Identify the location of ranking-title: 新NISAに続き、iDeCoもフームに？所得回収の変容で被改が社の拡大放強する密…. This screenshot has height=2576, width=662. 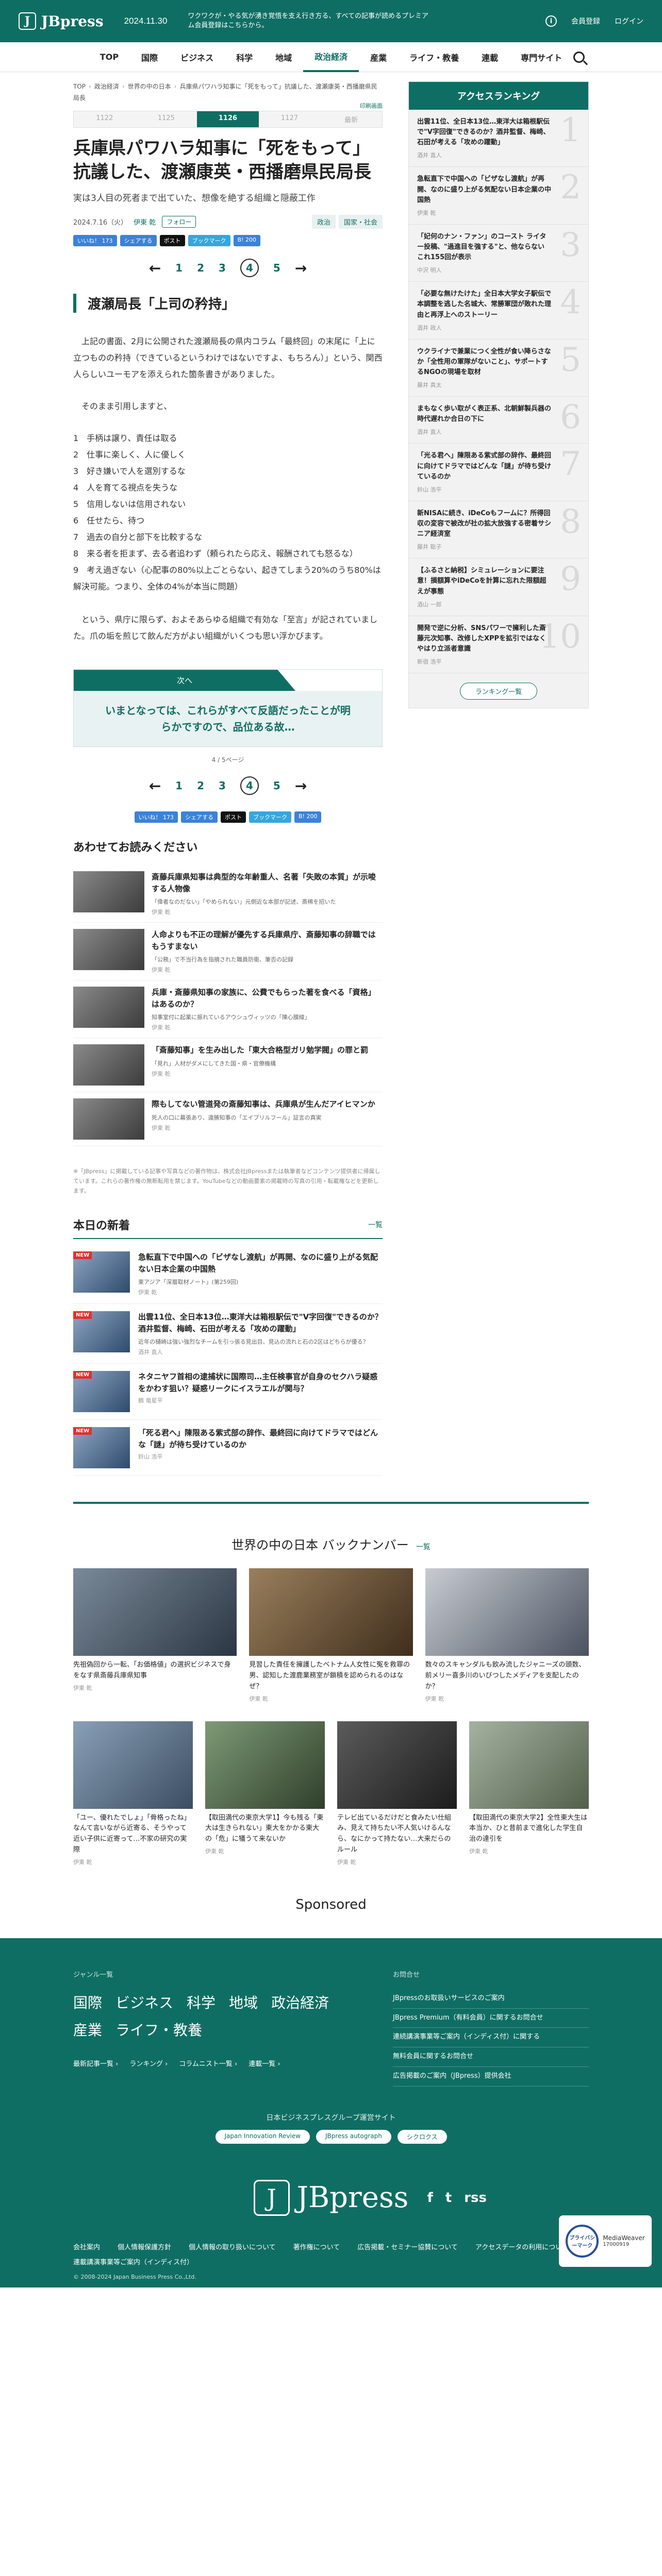
(484, 524).